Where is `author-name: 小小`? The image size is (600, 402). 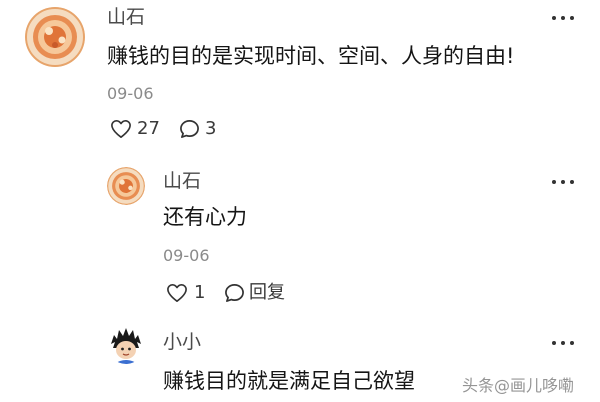
author-name: 小小 is located at coordinates (182, 342).